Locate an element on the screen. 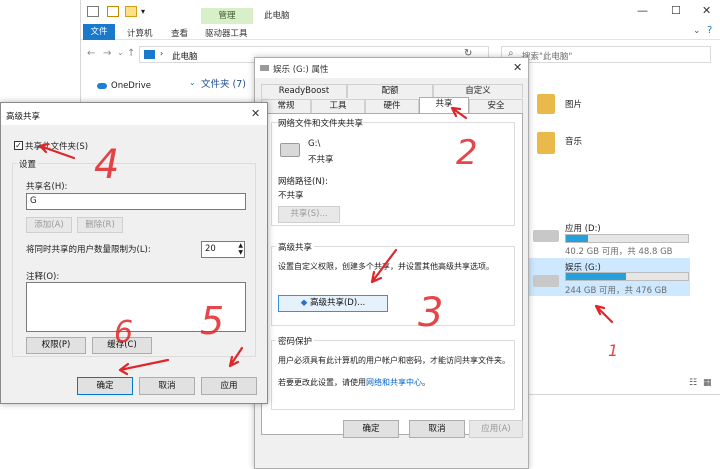 This screenshot has width=720, height=469. ribbon-tab-view: 查看 is located at coordinates (179, 33).